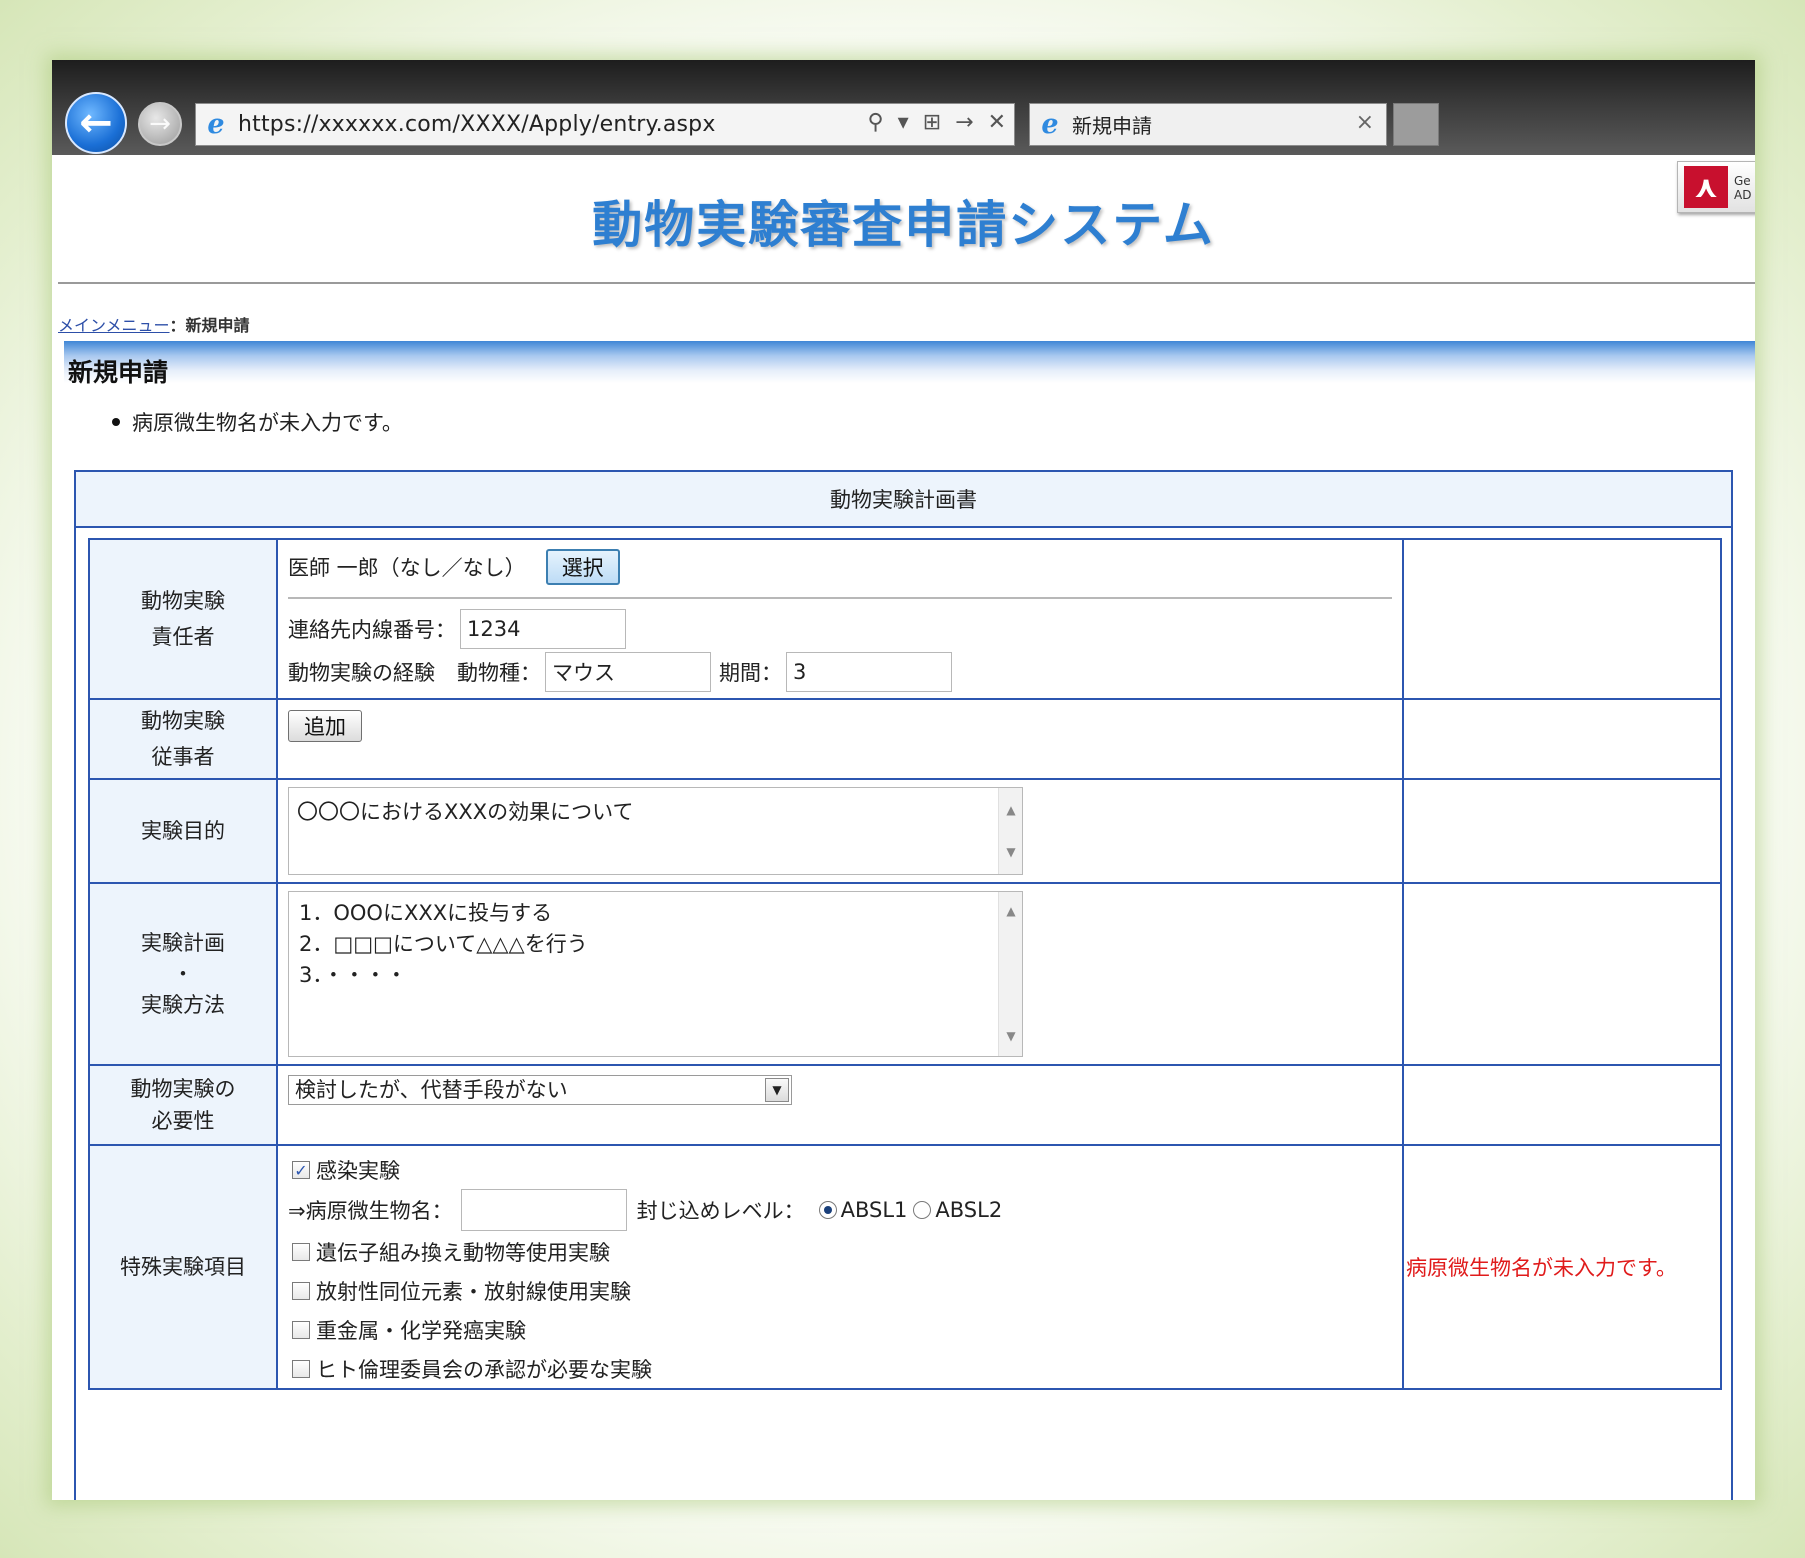 This screenshot has width=1805, height=1558. Describe the element at coordinates (628, 672) in the screenshot. I see `species-input: マウス` at that location.